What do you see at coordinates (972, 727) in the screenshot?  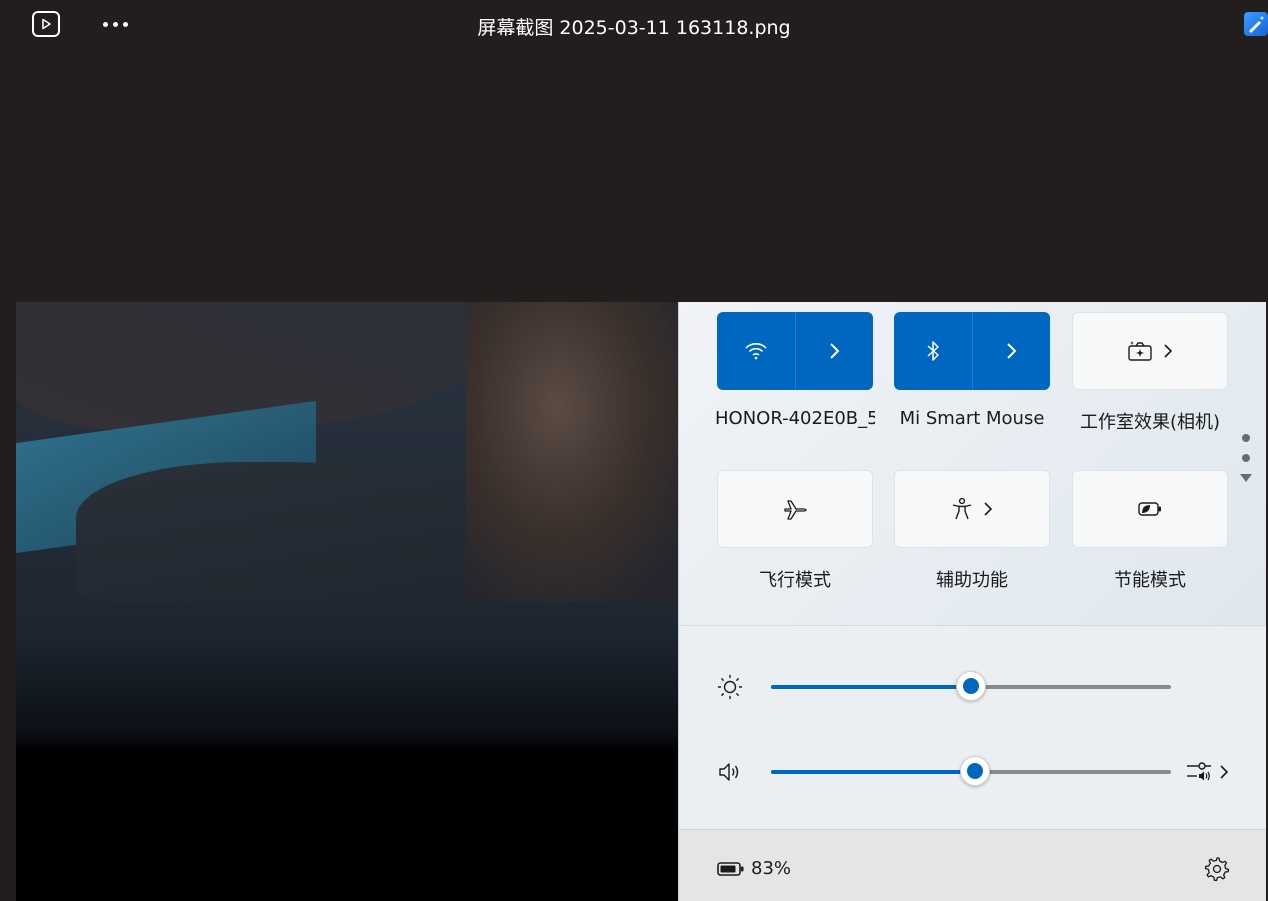 I see `sliders-section` at bounding box center [972, 727].